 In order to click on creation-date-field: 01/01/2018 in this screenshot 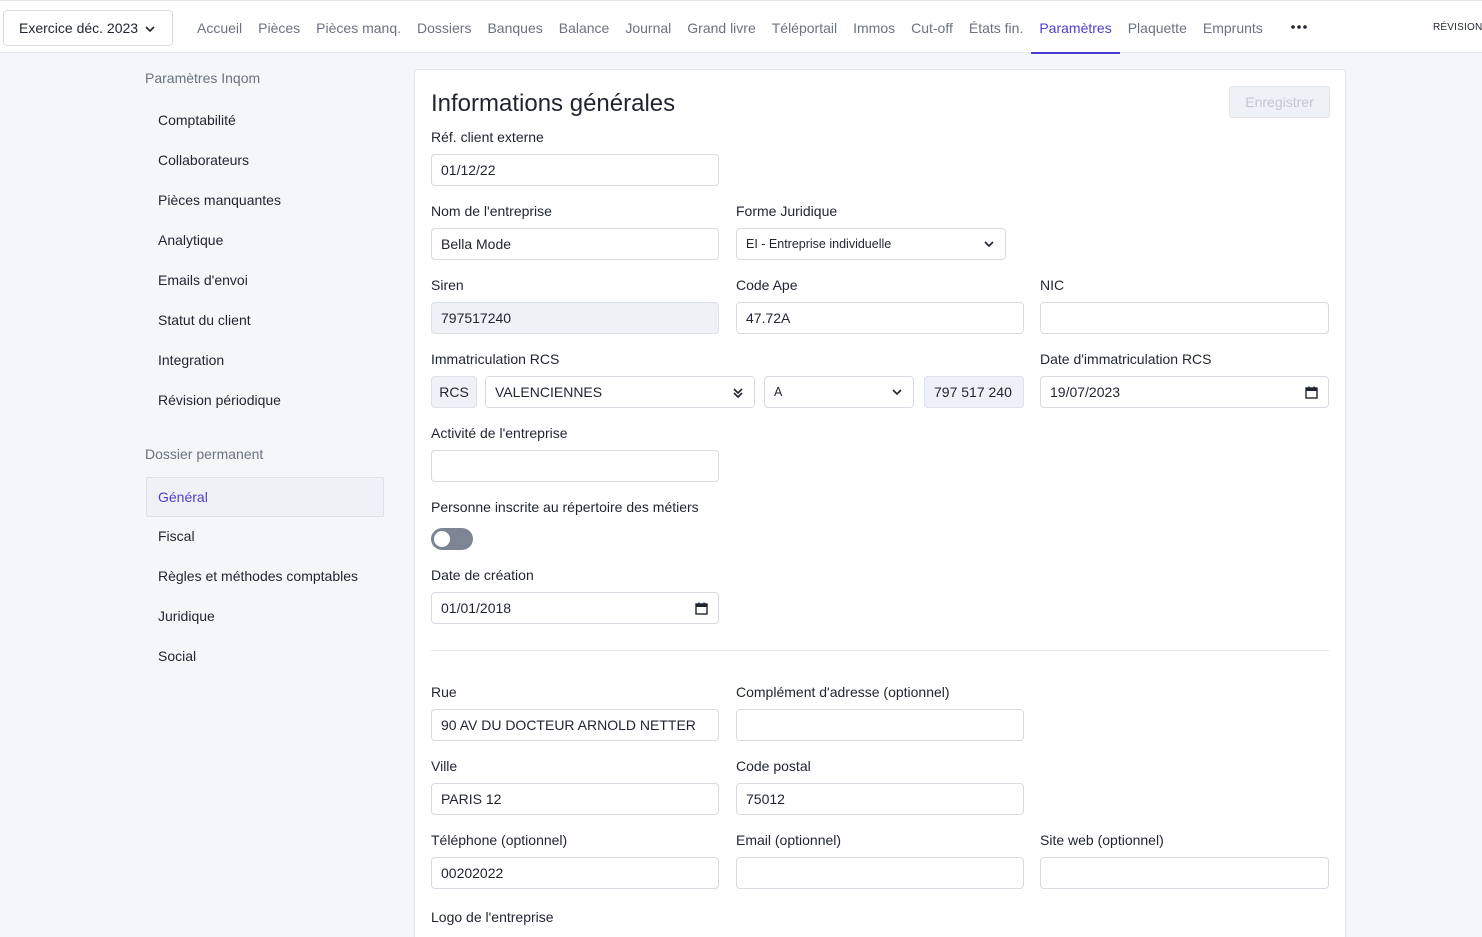, I will do `click(575, 608)`.